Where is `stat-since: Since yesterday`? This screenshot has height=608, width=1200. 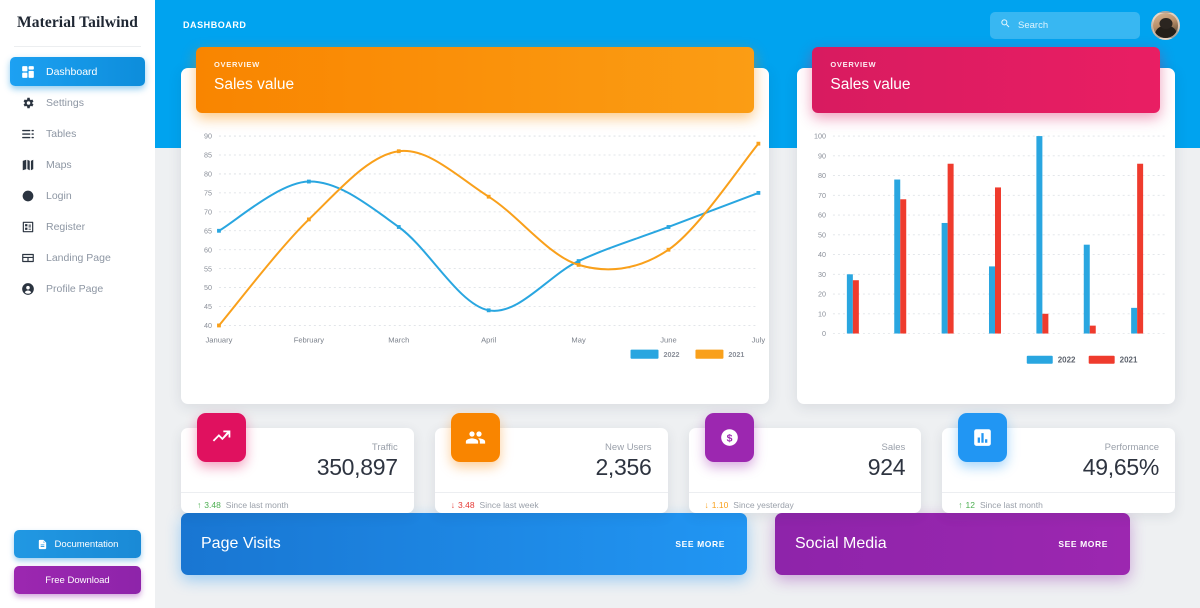 stat-since: Since yesterday is located at coordinates (763, 505).